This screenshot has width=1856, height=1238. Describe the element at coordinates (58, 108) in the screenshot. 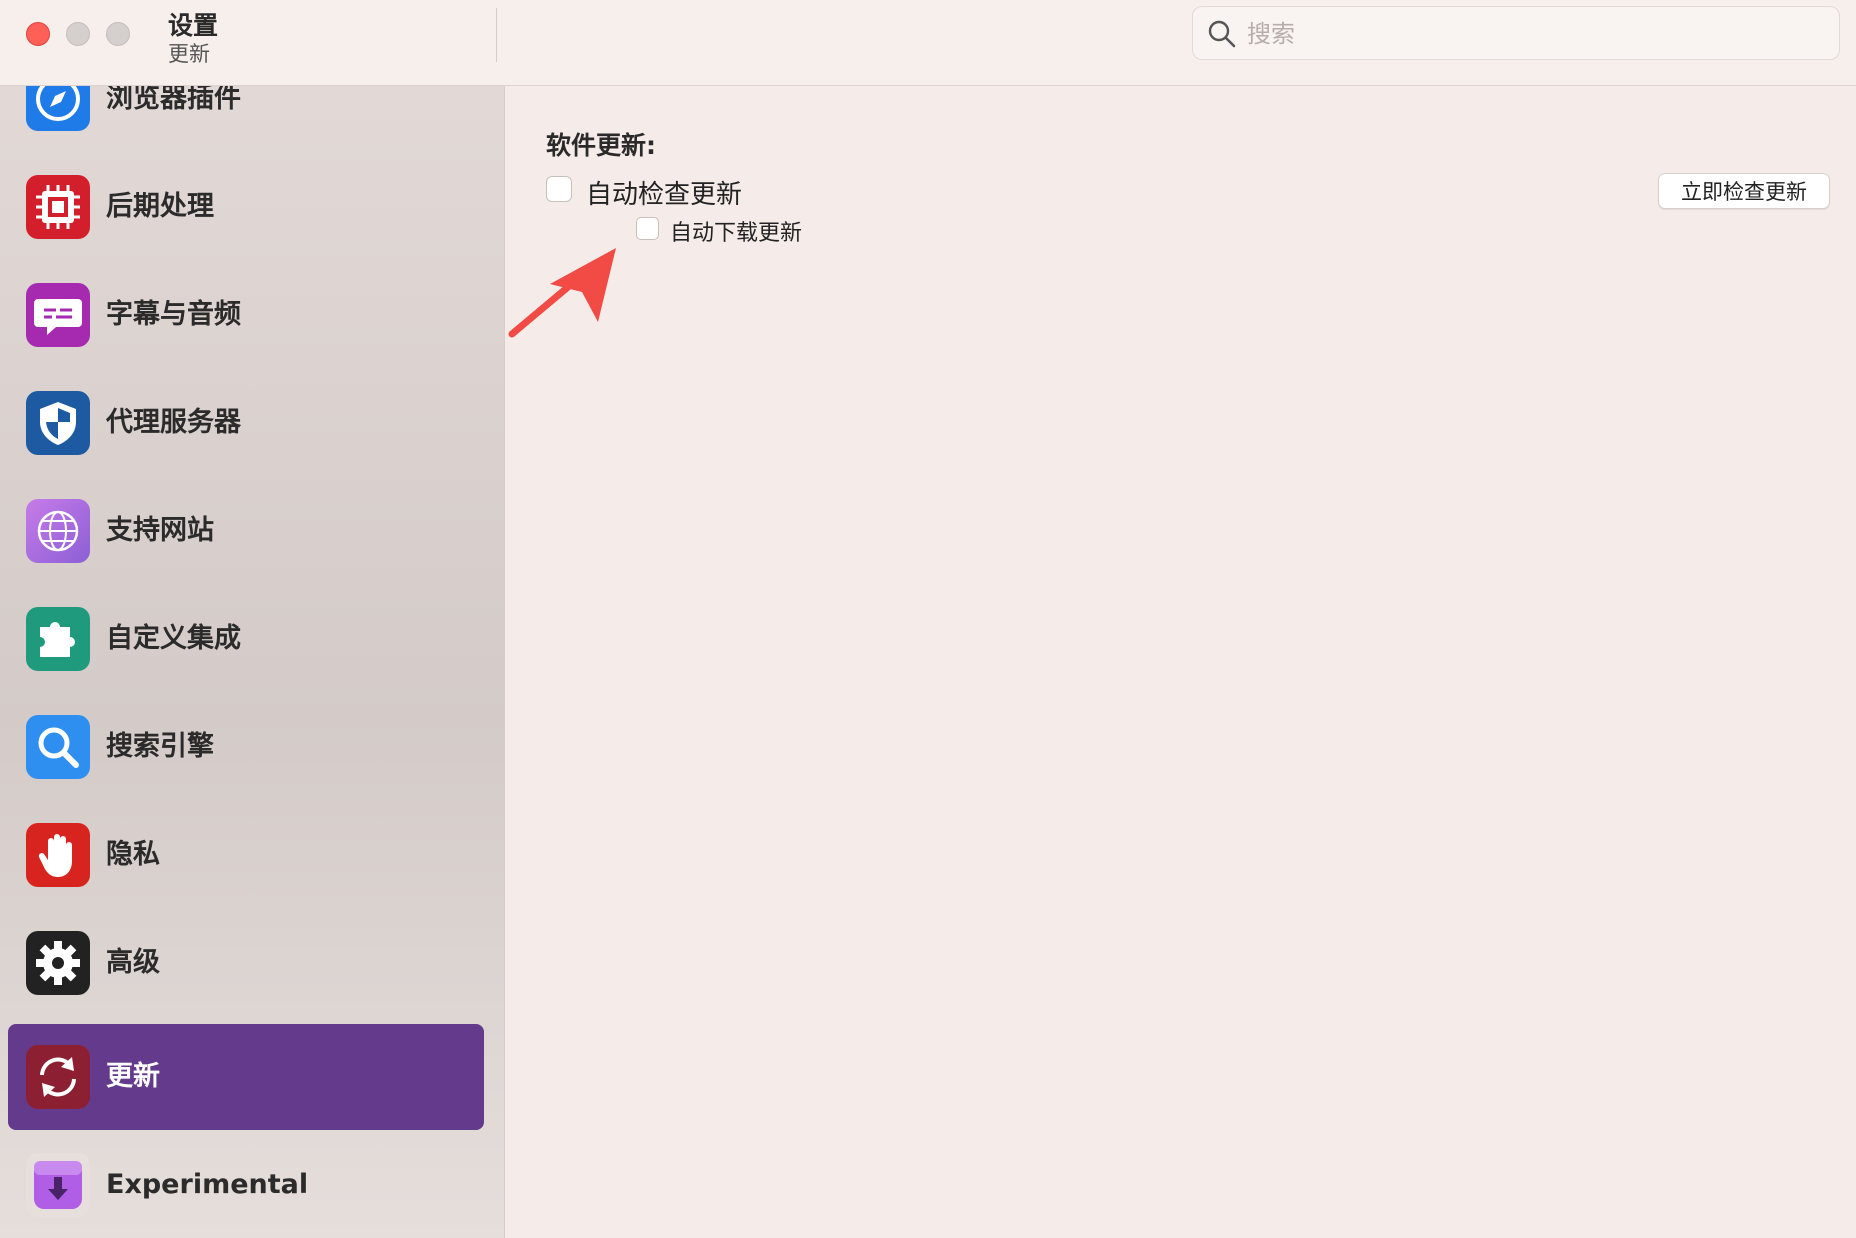

I see `compass-icon` at that location.